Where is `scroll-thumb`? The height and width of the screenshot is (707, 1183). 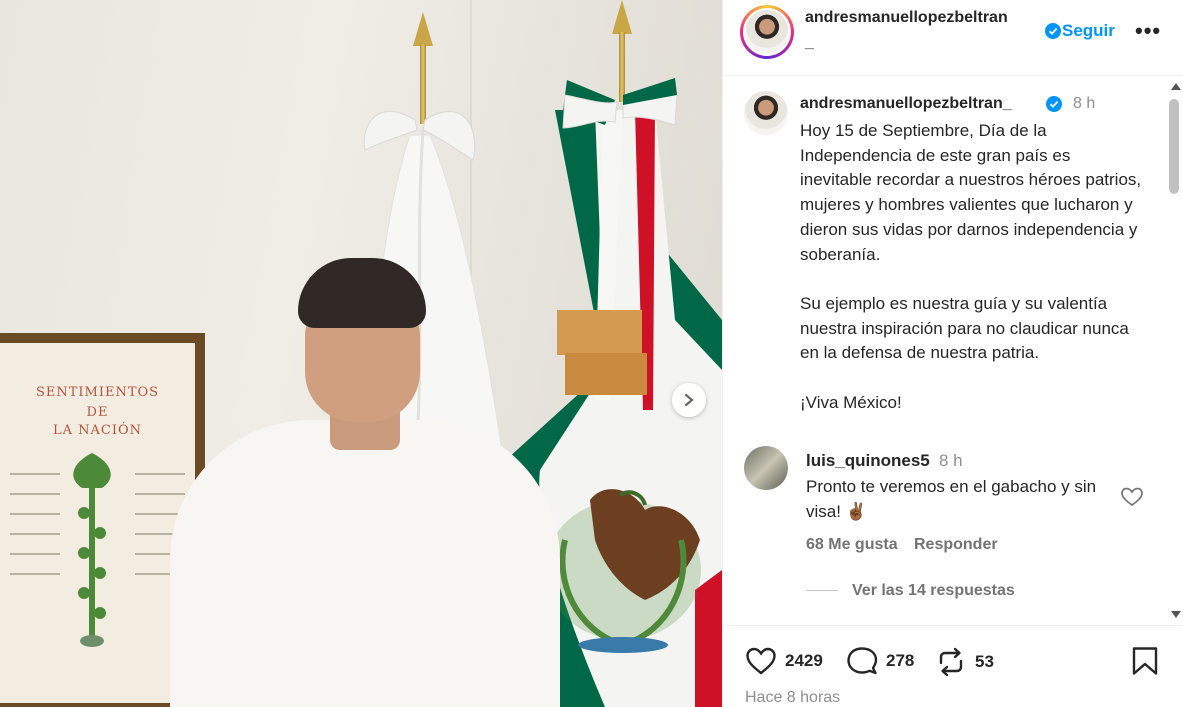 scroll-thumb is located at coordinates (1174, 146).